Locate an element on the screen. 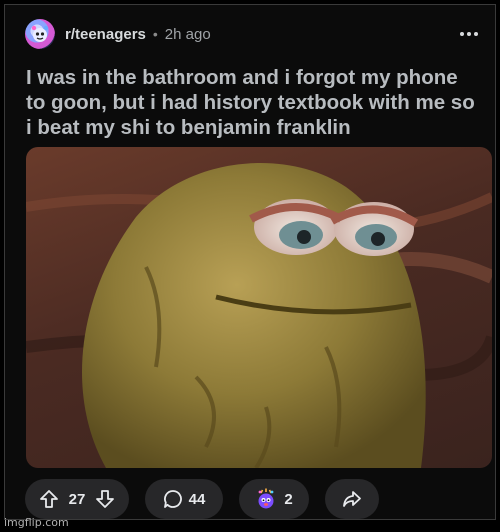 The image size is (500, 532). comments-button: 44 is located at coordinates (184, 499).